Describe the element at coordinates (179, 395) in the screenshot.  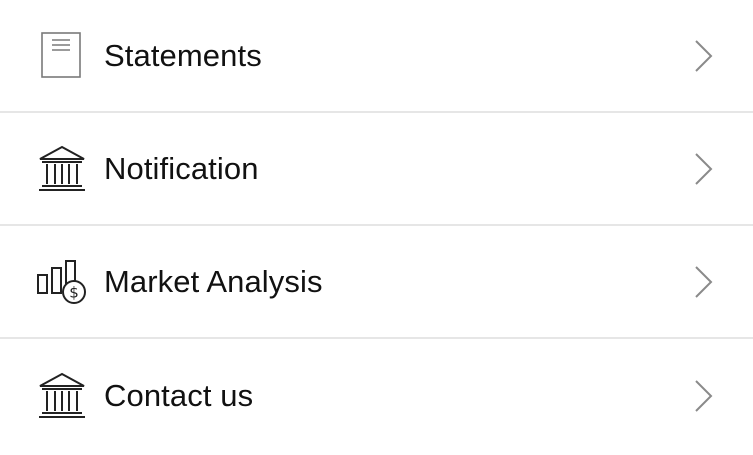
I see `menu-item-label: Contact us` at that location.